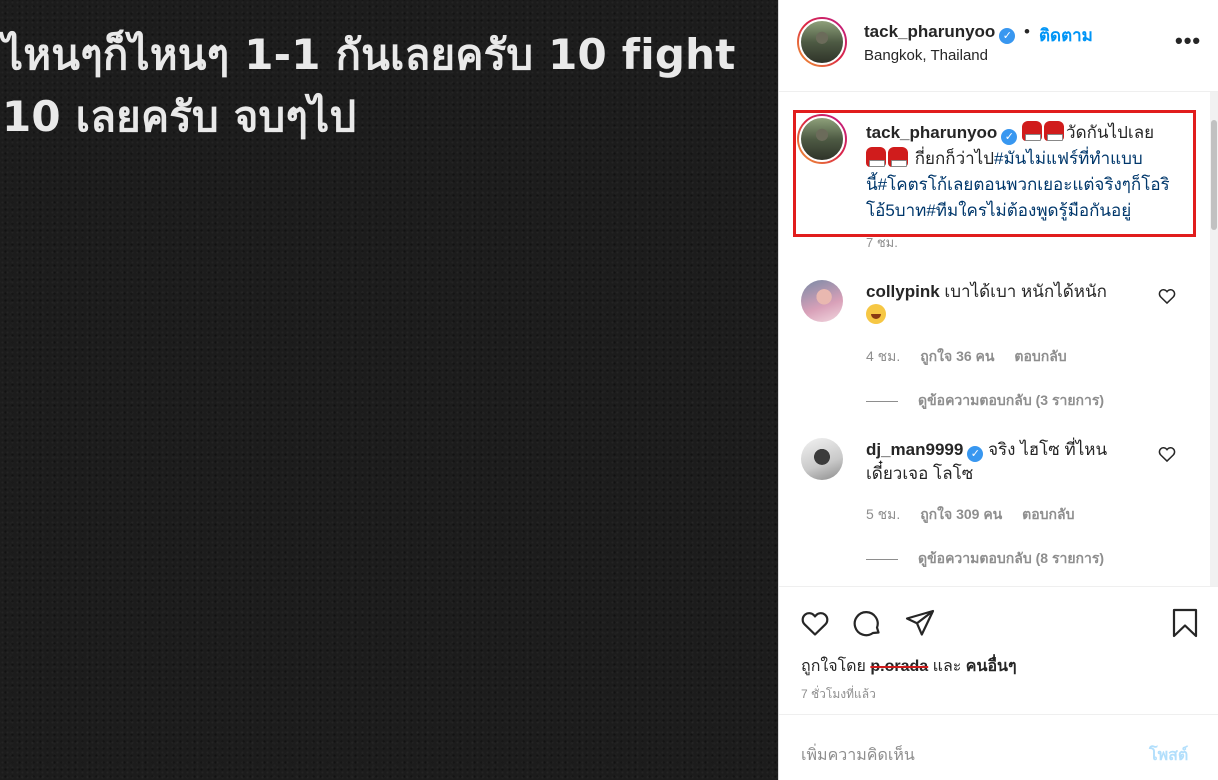 The image size is (1218, 780). Describe the element at coordinates (838, 694) in the screenshot. I see `post-timestamp: 7 ชั่วโมงที่แล้ว` at that location.